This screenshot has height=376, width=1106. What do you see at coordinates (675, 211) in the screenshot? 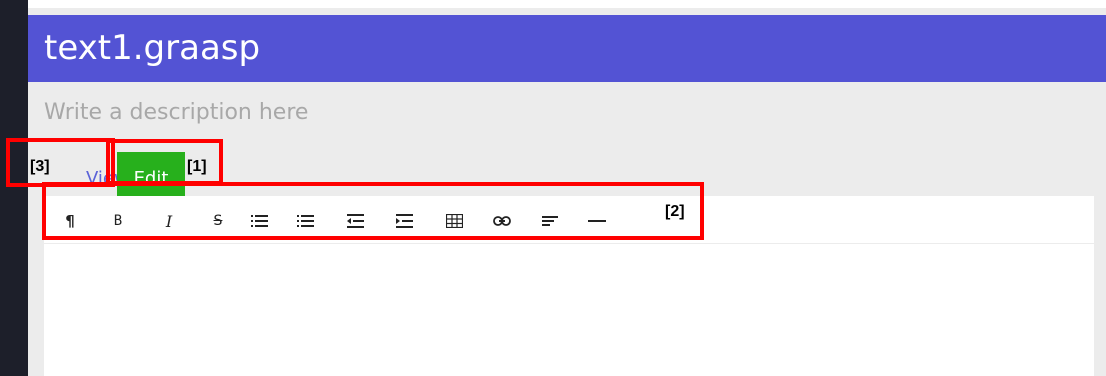
I see `annotation-label-2: [2]` at bounding box center [675, 211].